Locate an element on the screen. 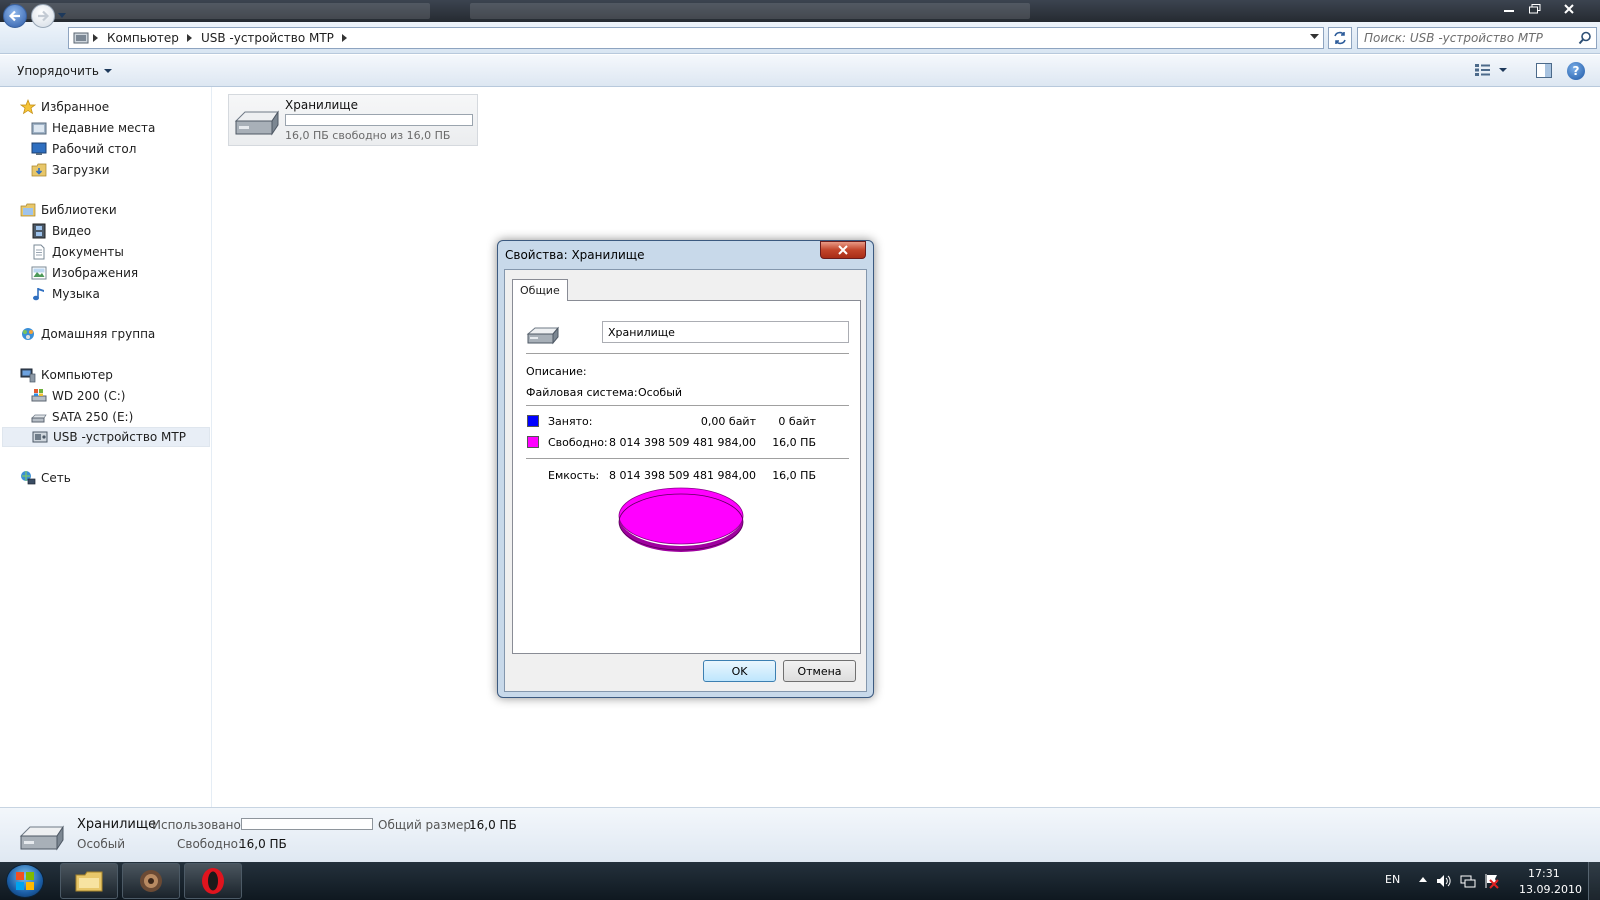  clock-time: 17:31 is located at coordinates (1544, 873).